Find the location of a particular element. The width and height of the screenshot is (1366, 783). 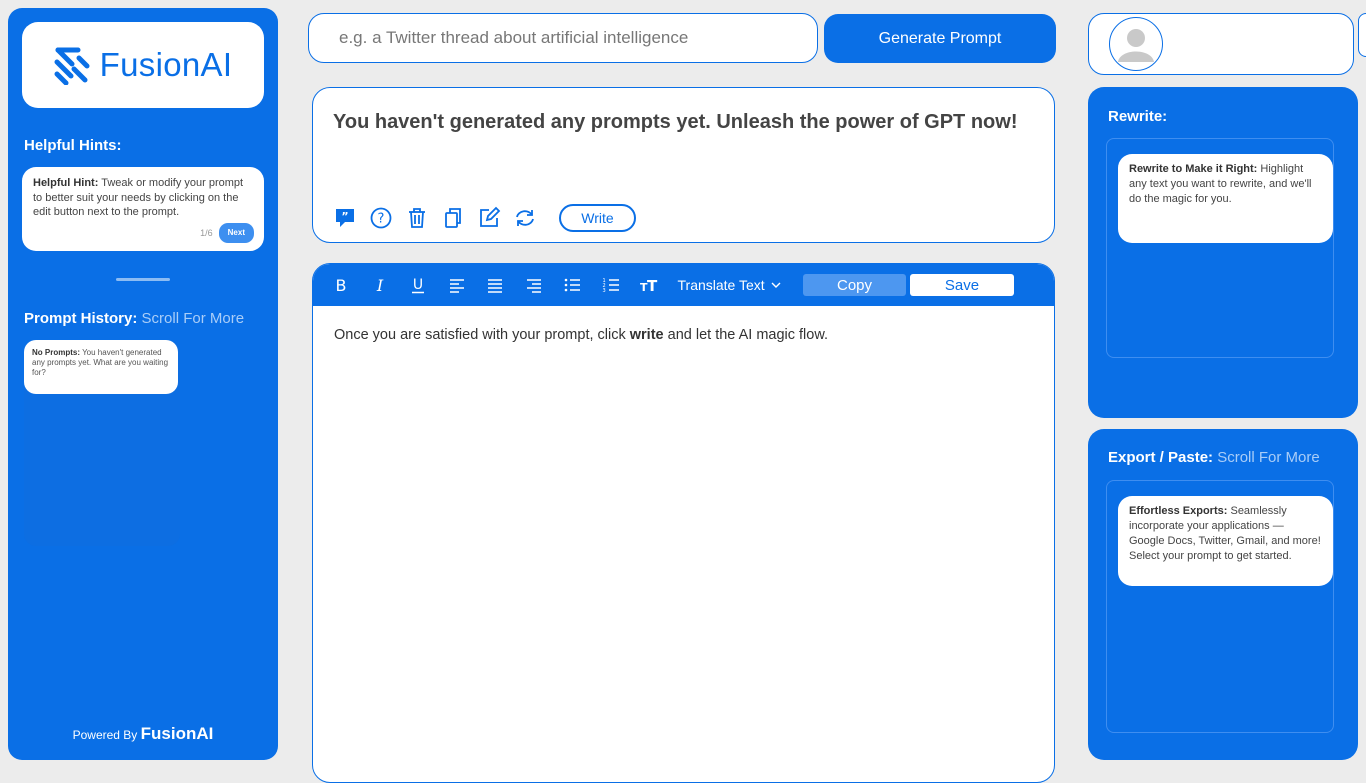

rewrite-title: Rewrite: is located at coordinates (1138, 116).